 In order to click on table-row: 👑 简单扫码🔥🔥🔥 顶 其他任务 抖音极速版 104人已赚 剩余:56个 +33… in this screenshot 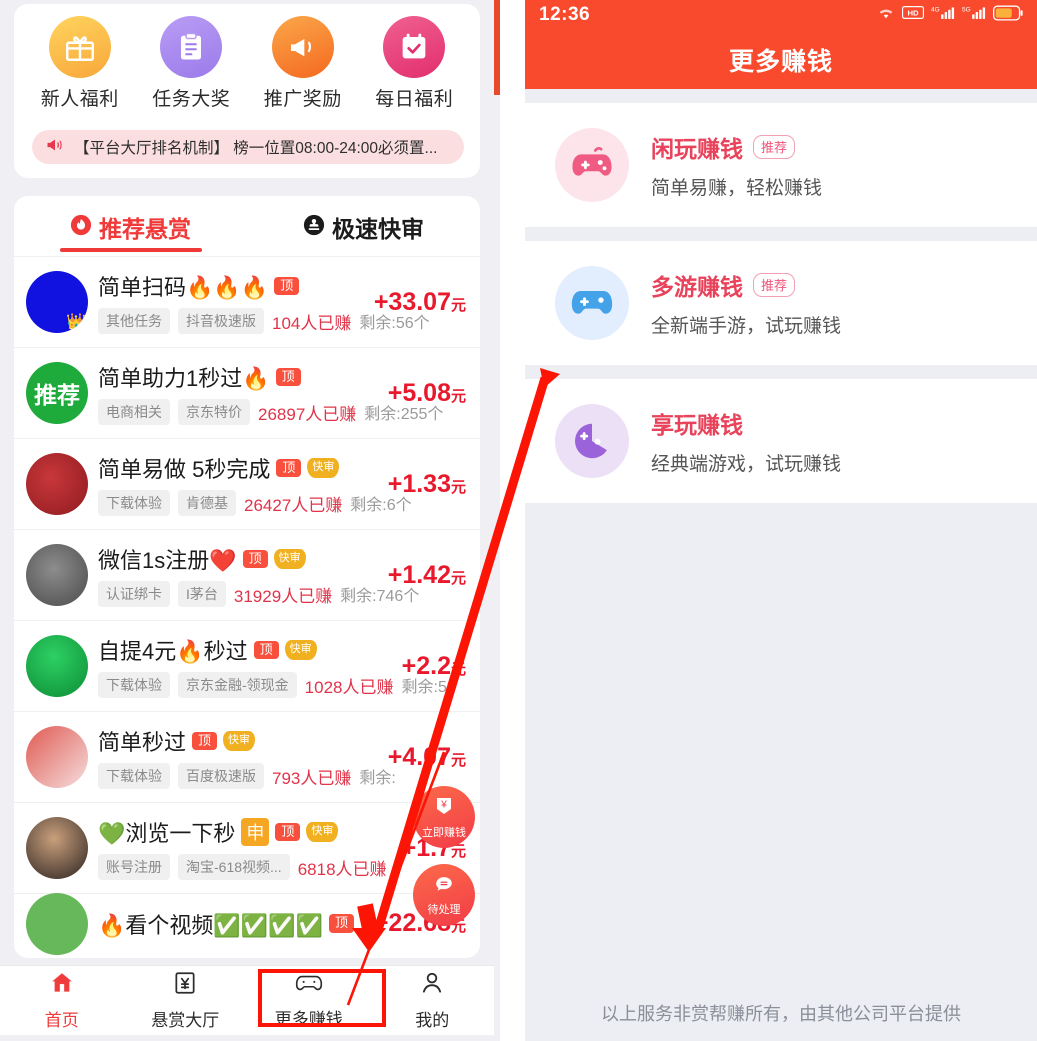, I will do `click(247, 301)`.